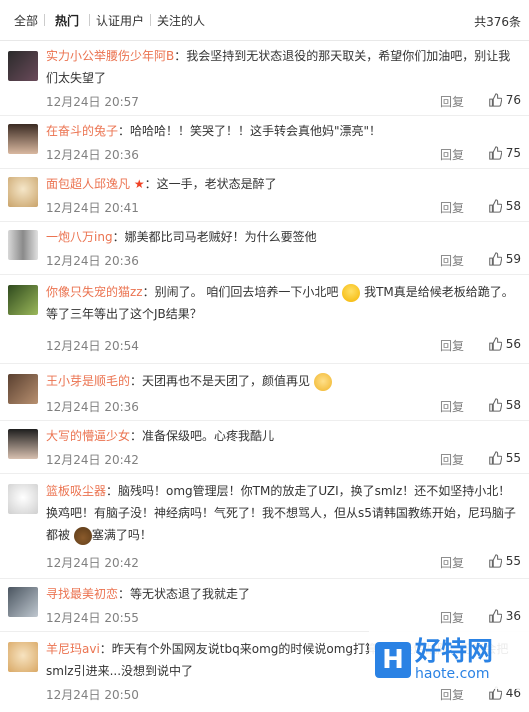  Describe the element at coordinates (504, 344) in the screenshot. I see `like-button: 56` at that location.